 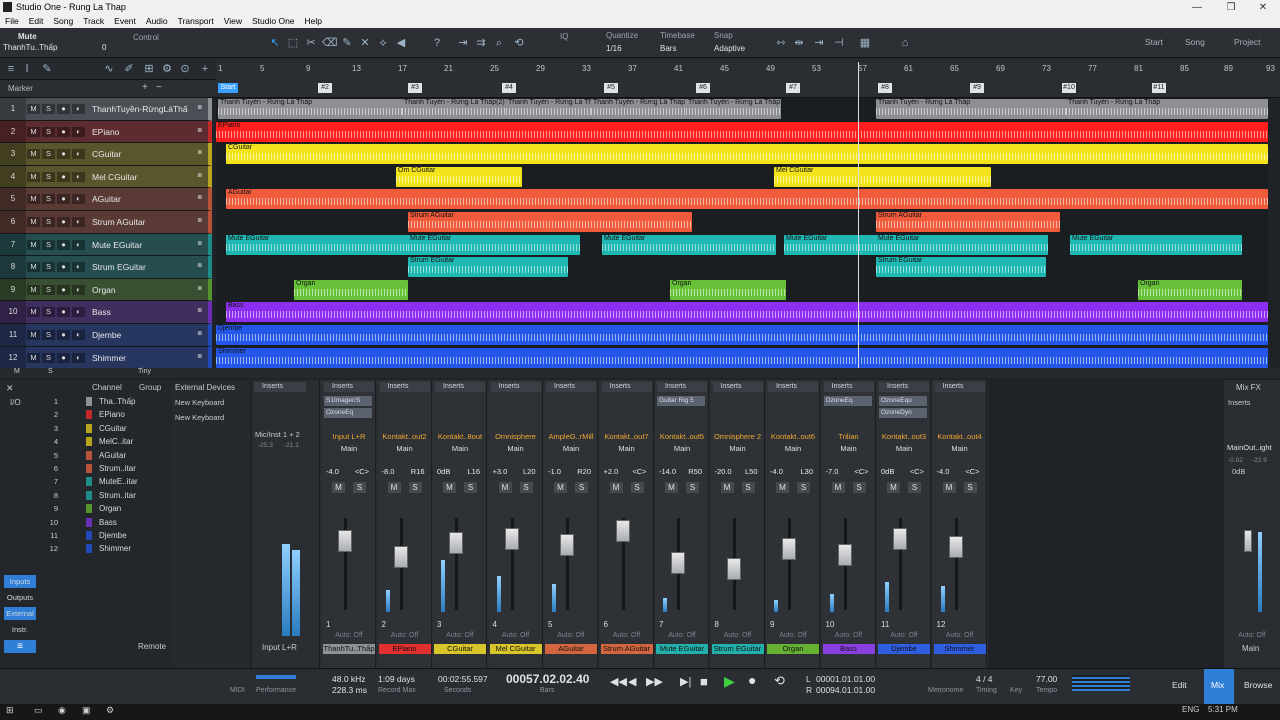 What do you see at coordinates (129, 69) in the screenshot?
I see `draw-icon: ✐` at bounding box center [129, 69].